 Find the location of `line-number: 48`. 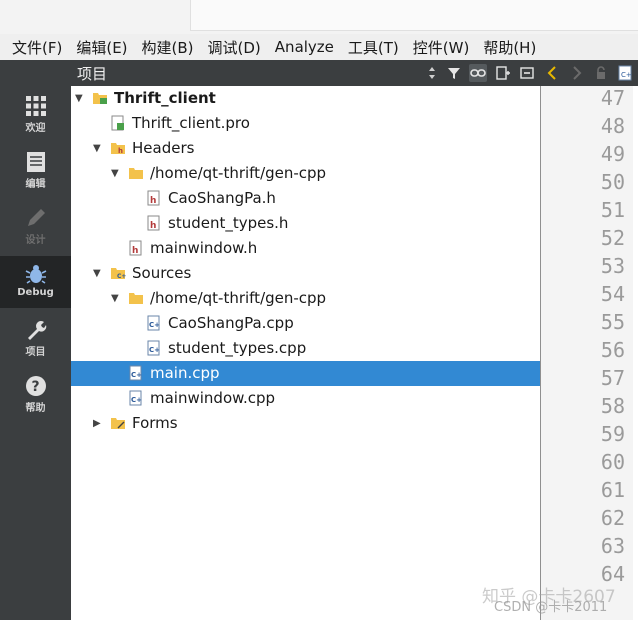

line-number: 48 is located at coordinates (612, 126).